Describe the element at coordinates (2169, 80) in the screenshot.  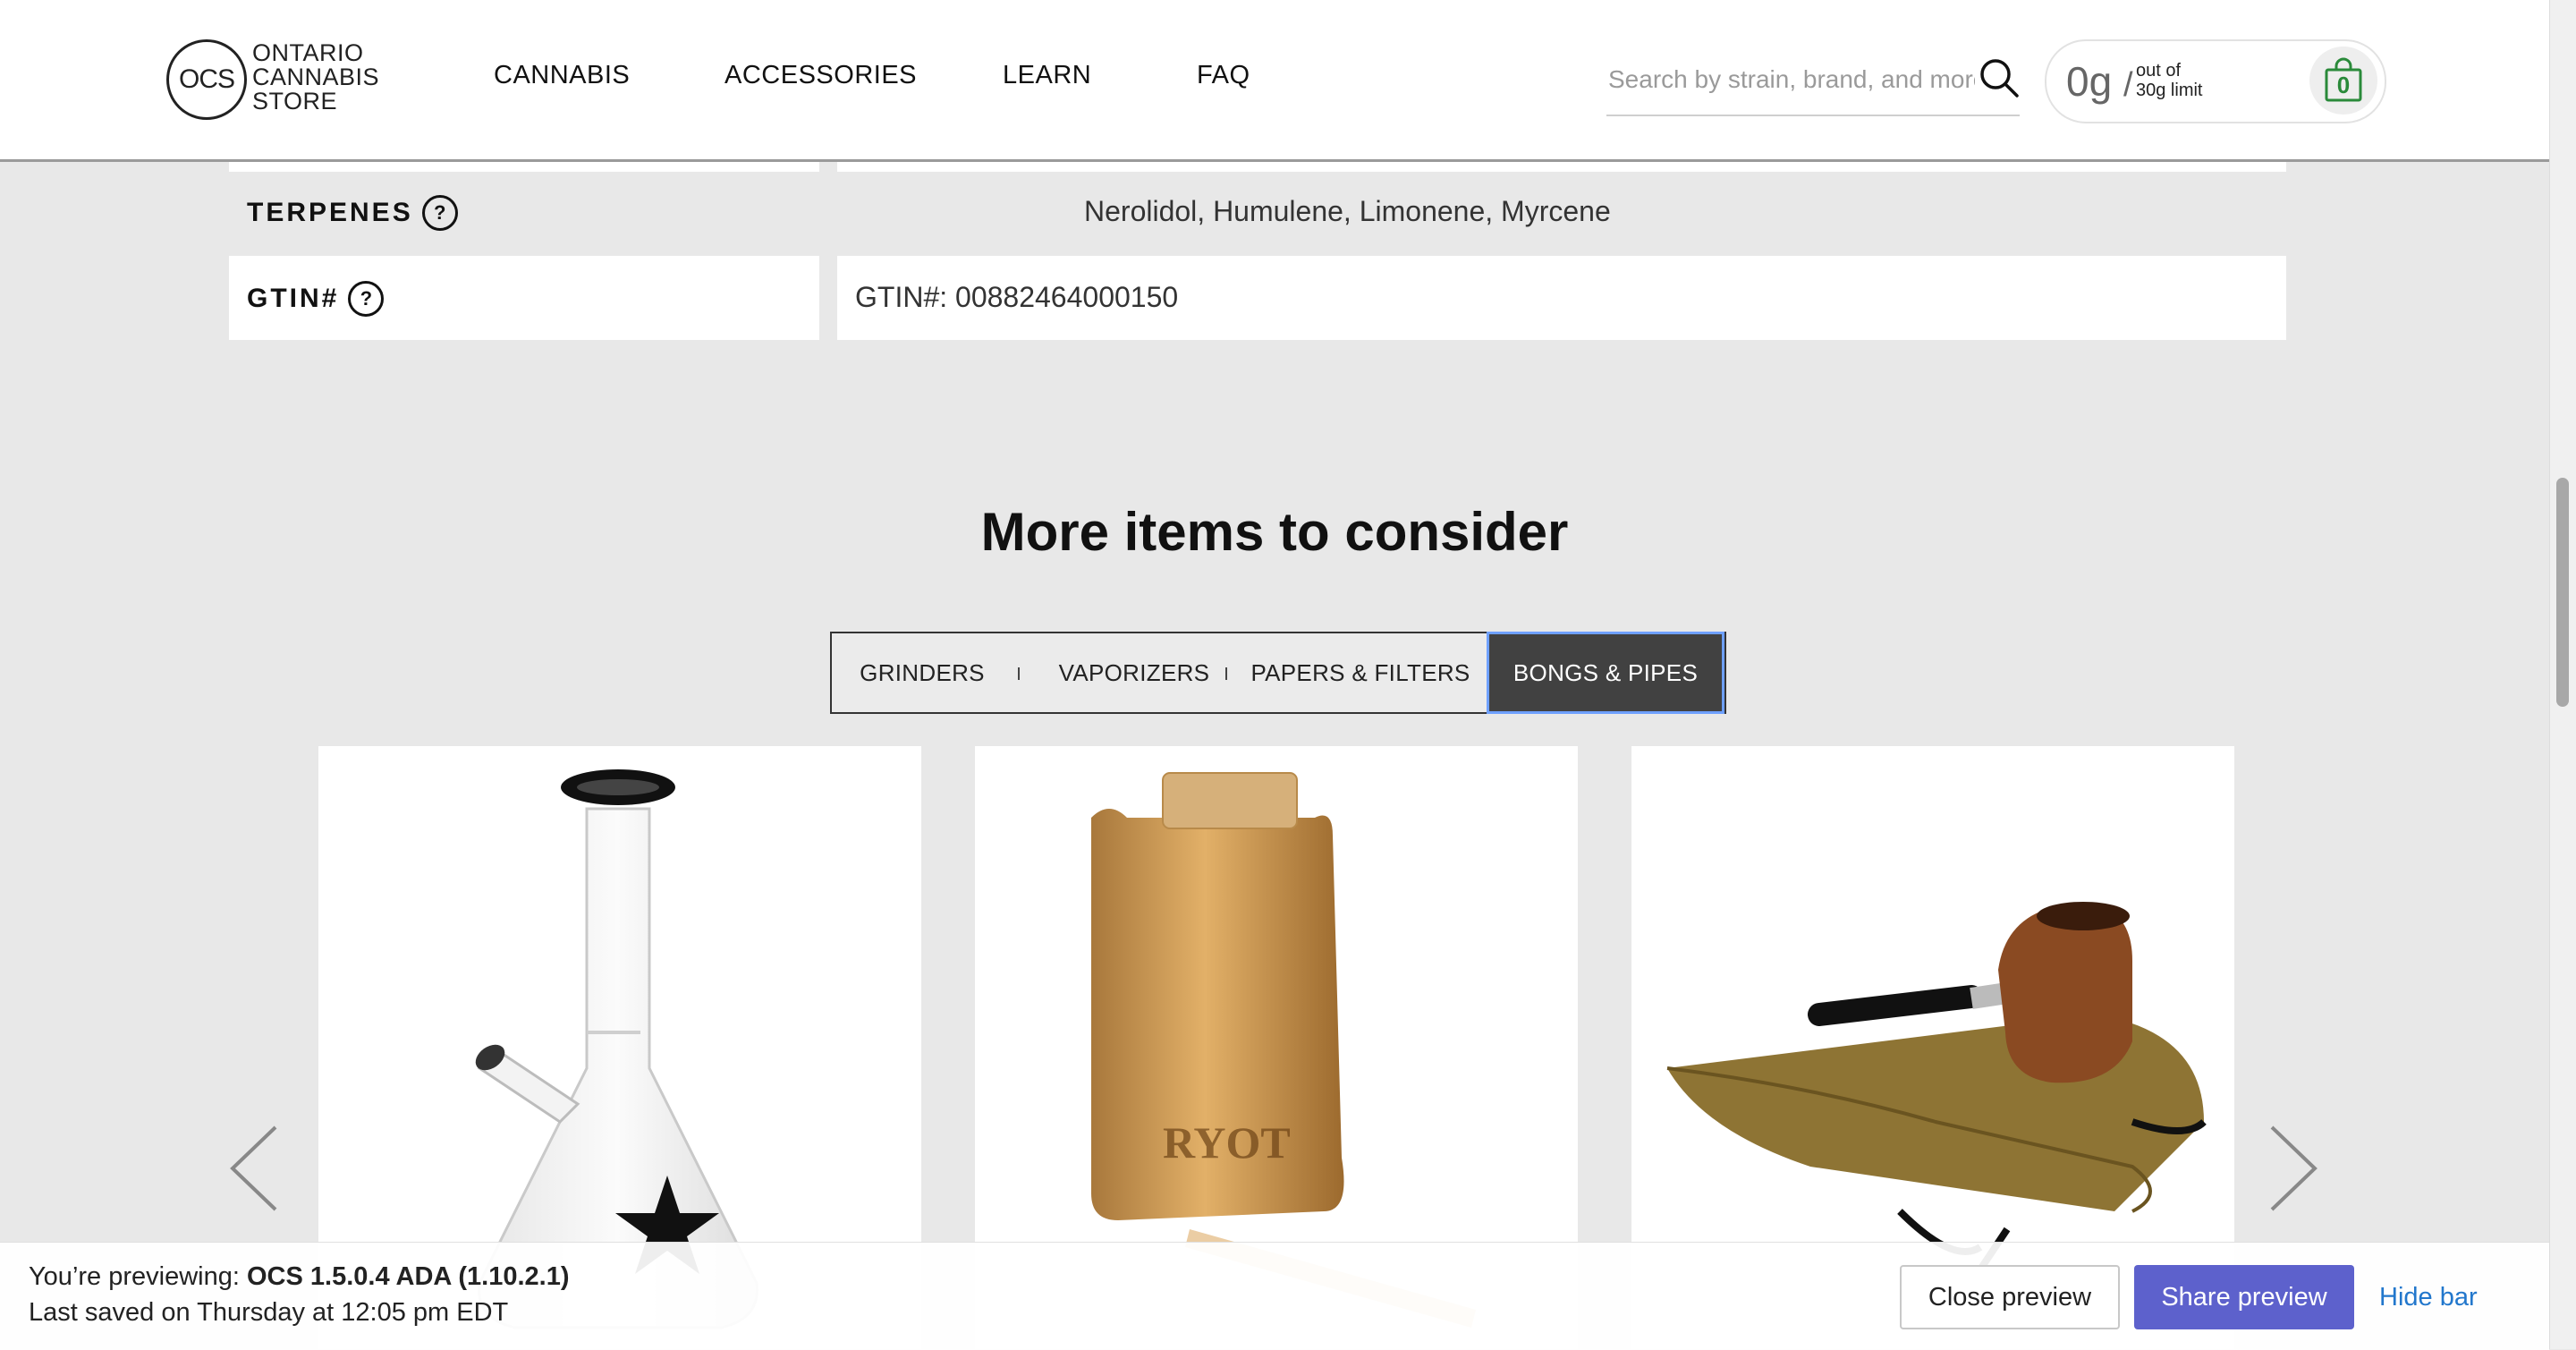
I see `limit-description: out of 30g limit` at that location.